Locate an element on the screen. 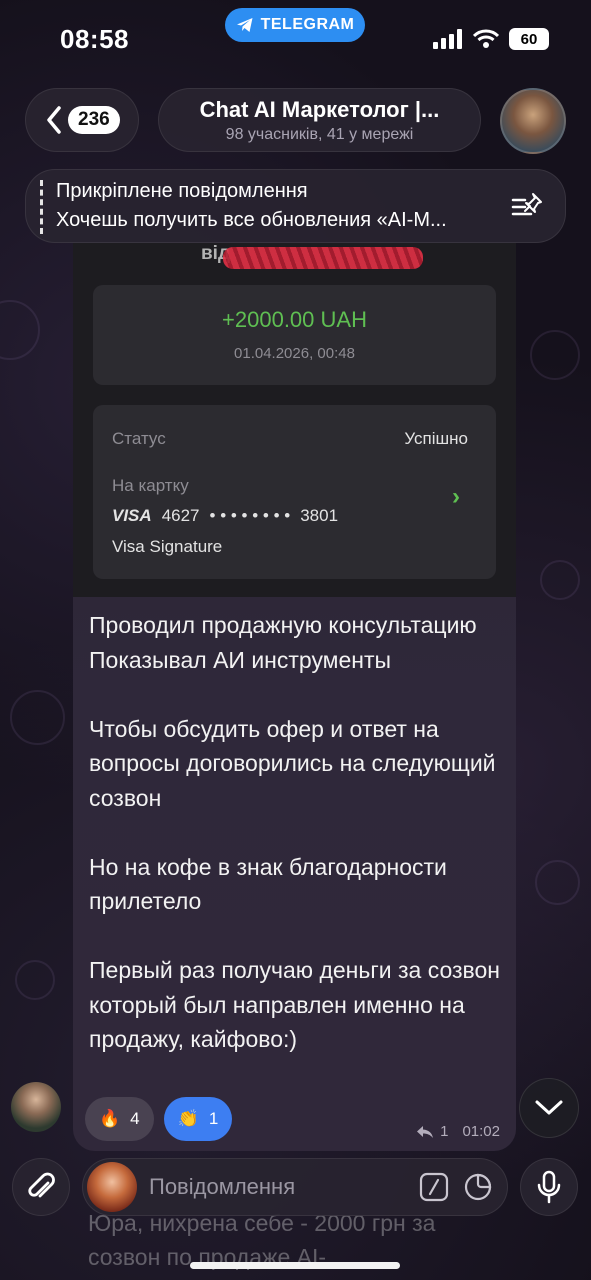  chevron-right-icon: › is located at coordinates (456, 496).